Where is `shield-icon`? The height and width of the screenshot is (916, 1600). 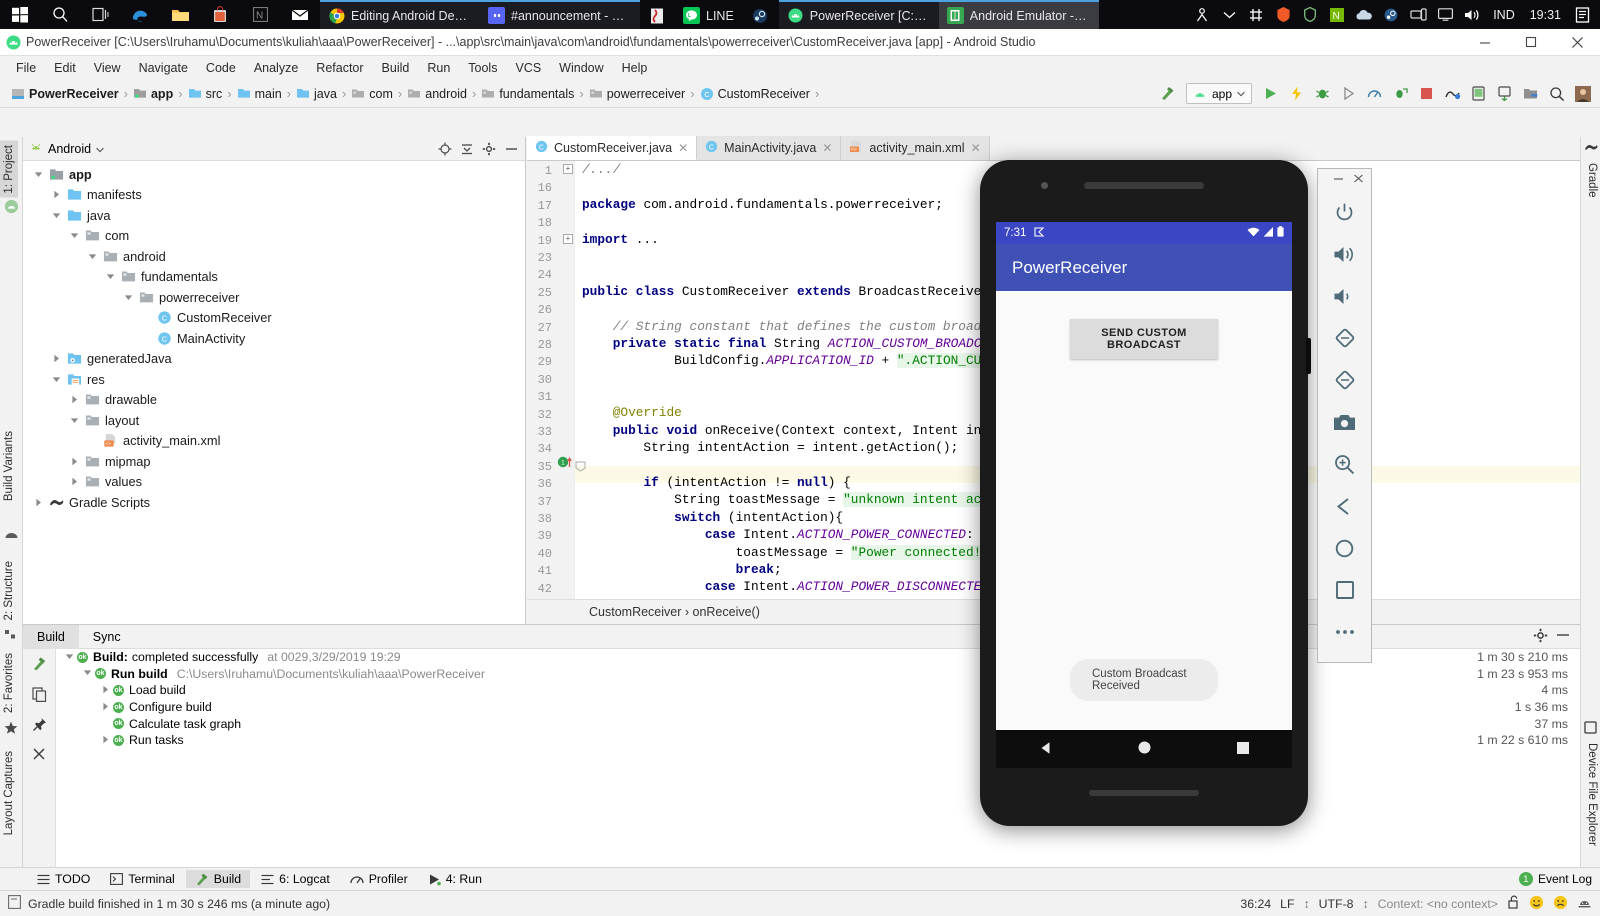
shield-icon is located at coordinates (1310, 14).